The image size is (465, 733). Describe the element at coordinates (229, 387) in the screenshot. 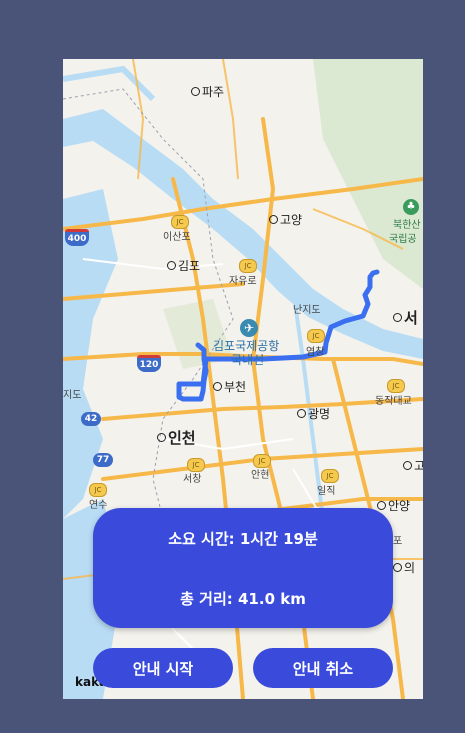

I see `place-bucheon: 부천` at that location.